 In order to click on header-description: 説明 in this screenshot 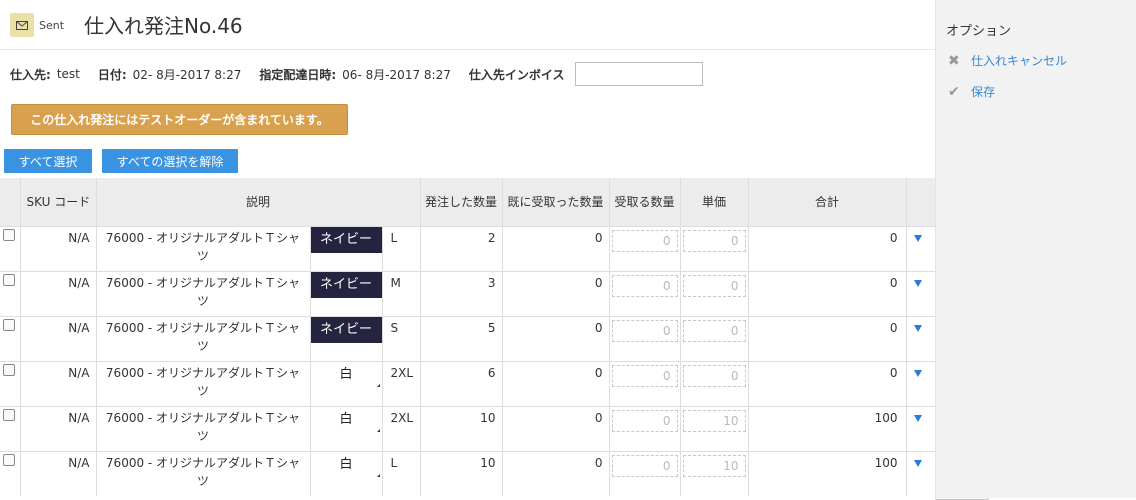, I will do `click(258, 202)`.